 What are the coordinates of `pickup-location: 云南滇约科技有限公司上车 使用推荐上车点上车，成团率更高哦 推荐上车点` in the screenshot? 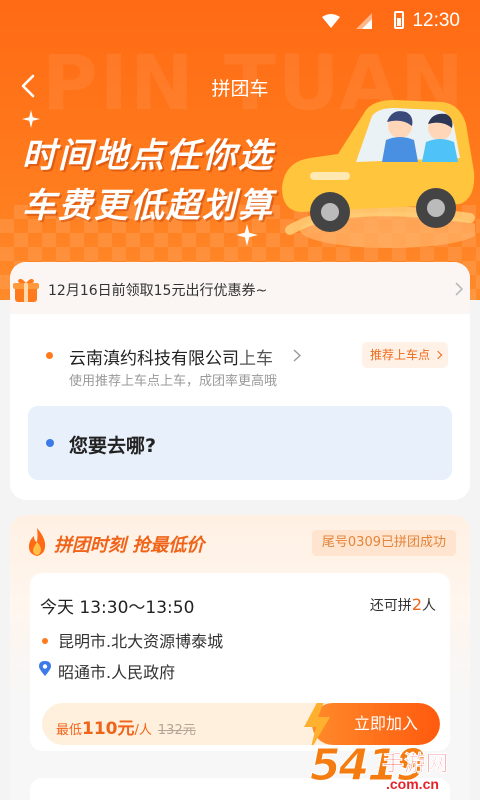 It's located at (240, 362).